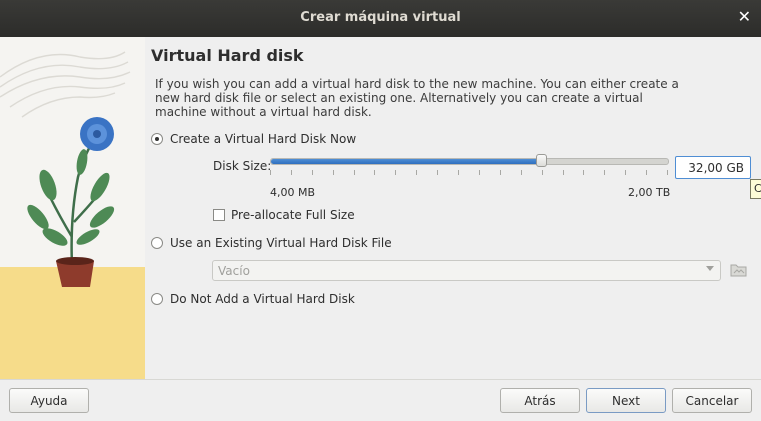  Describe the element at coordinates (540, 400) in the screenshot. I see `back-button: Atrás` at that location.